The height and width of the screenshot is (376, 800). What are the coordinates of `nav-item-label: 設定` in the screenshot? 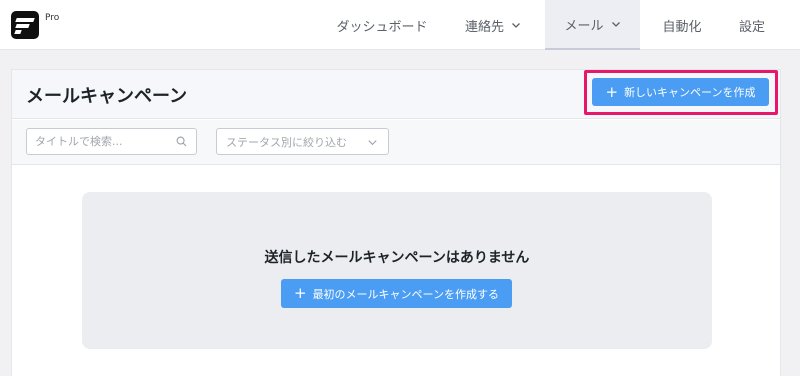 It's located at (751, 27).